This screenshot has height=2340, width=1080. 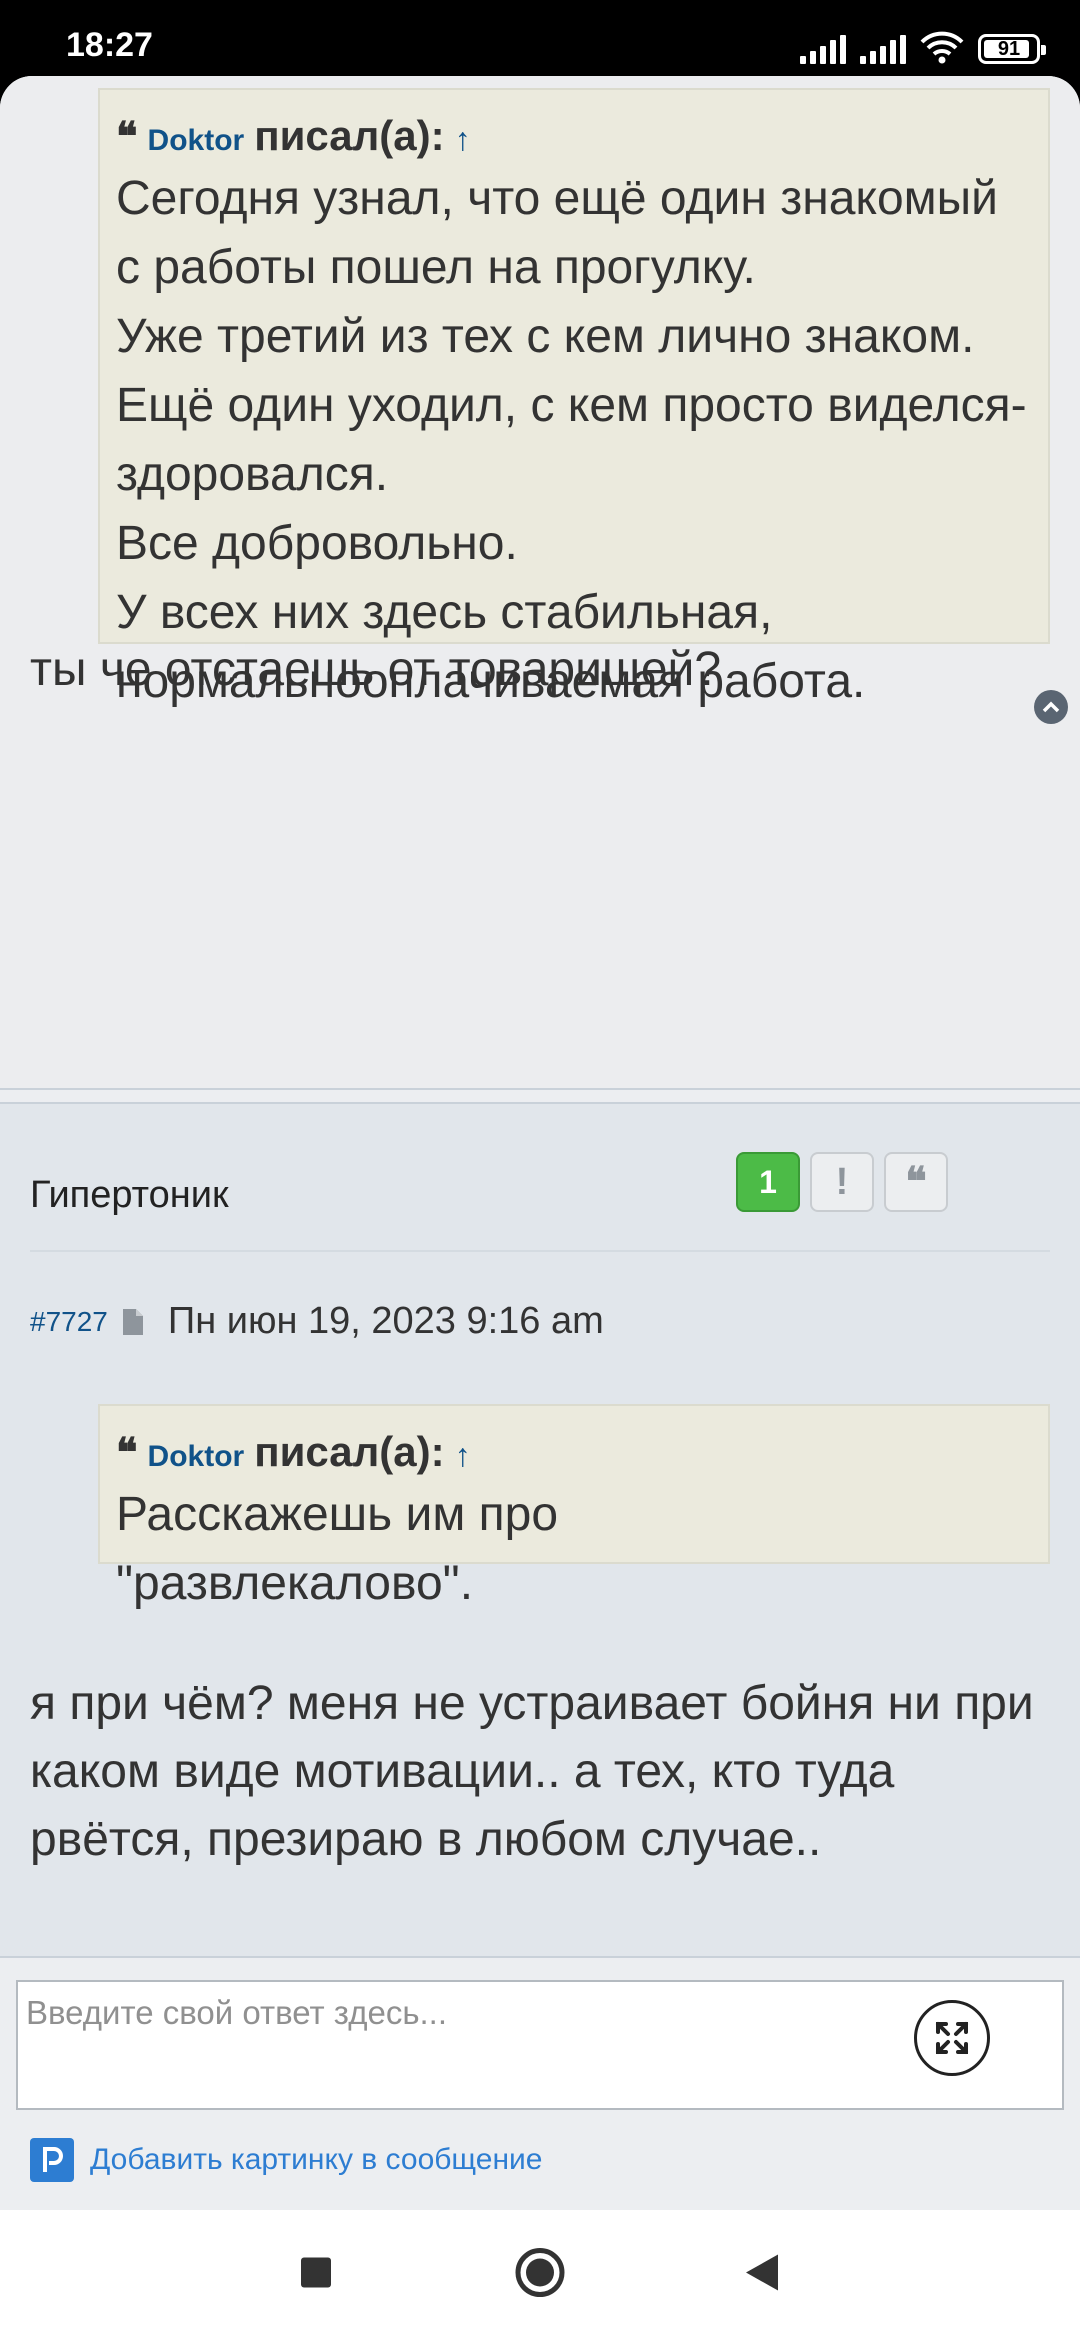 What do you see at coordinates (317, 543) in the screenshot?
I see `quote-line: Все добровольно.` at bounding box center [317, 543].